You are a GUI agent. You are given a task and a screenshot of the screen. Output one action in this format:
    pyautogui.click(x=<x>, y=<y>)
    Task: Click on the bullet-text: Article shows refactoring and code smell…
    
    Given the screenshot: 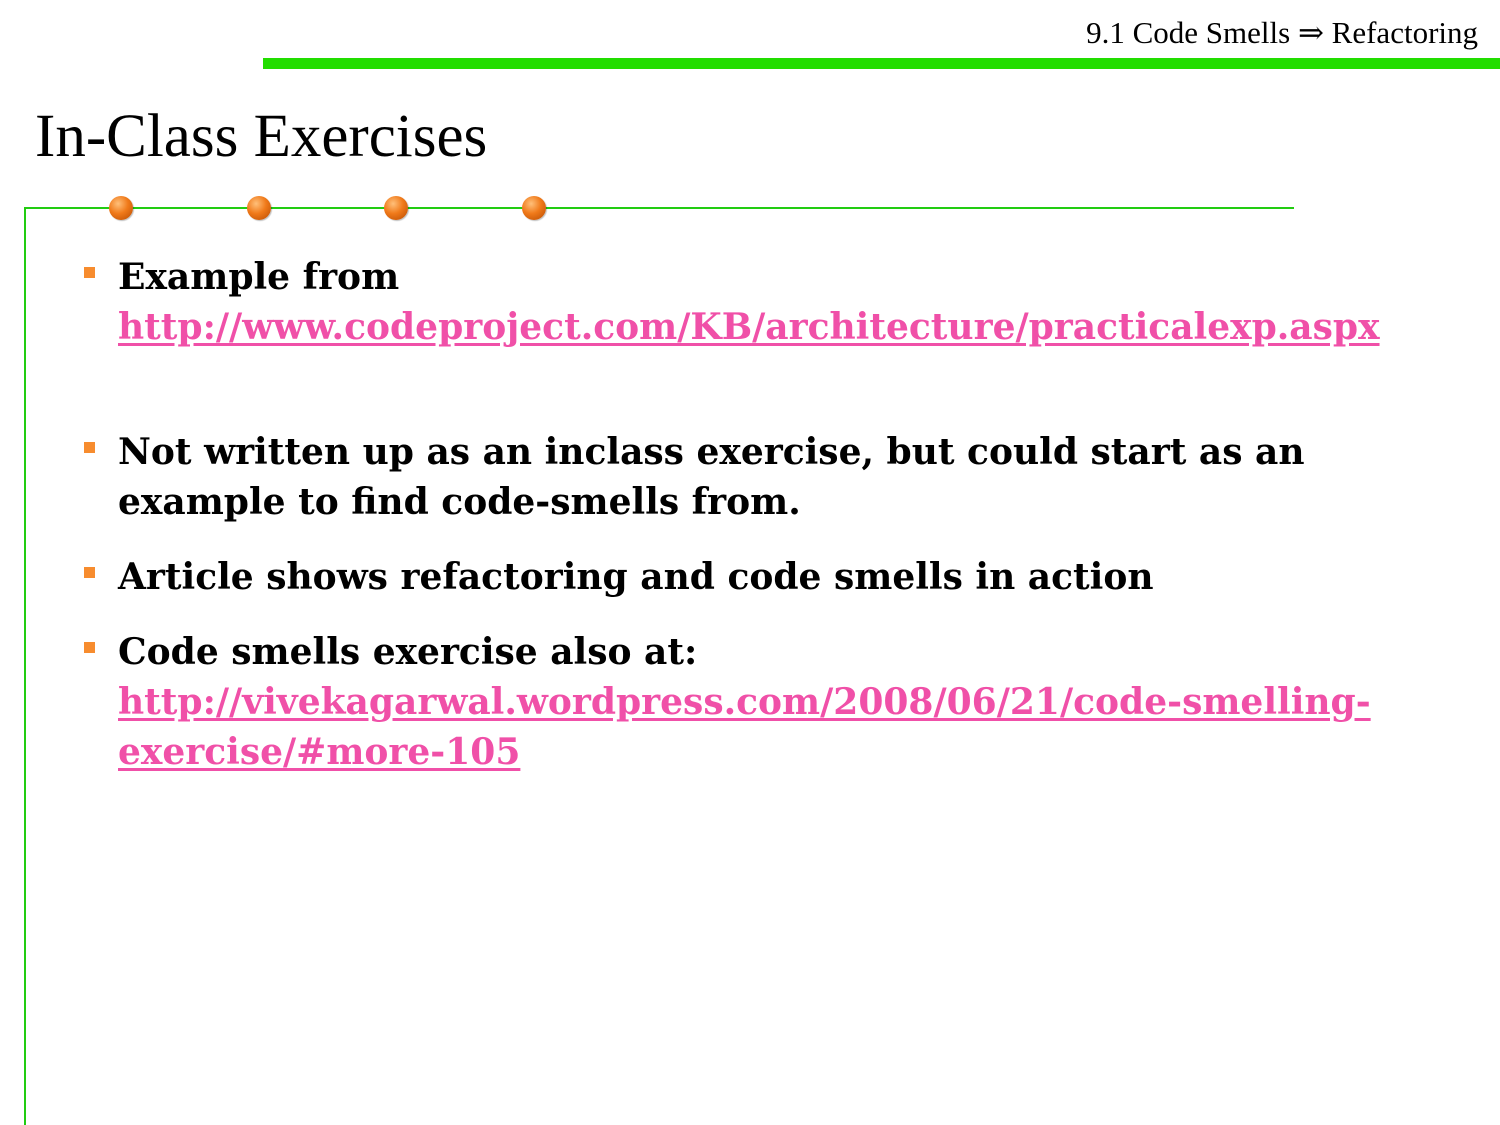 What is the action you would take?
    pyautogui.click(x=636, y=577)
    